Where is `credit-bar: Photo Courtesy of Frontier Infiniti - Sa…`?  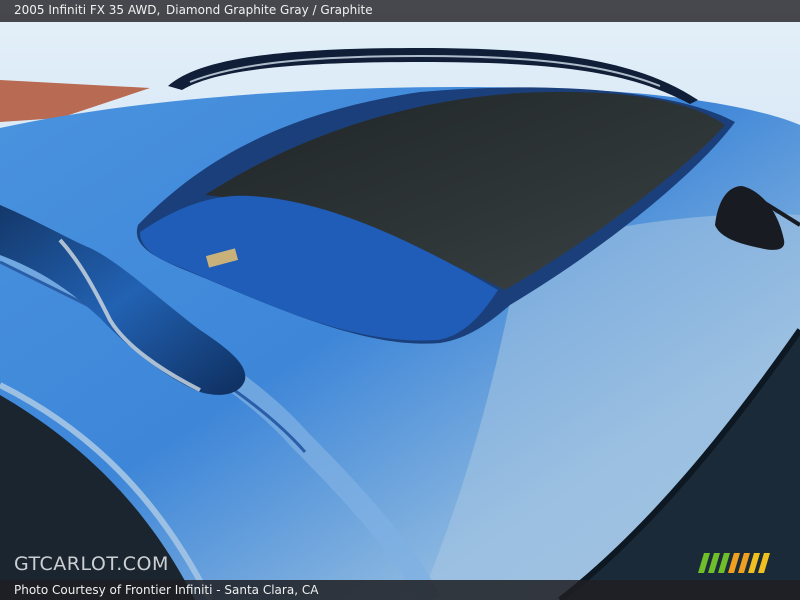 credit-bar: Photo Courtesy of Frontier Infiniti - Sa… is located at coordinates (400, 590).